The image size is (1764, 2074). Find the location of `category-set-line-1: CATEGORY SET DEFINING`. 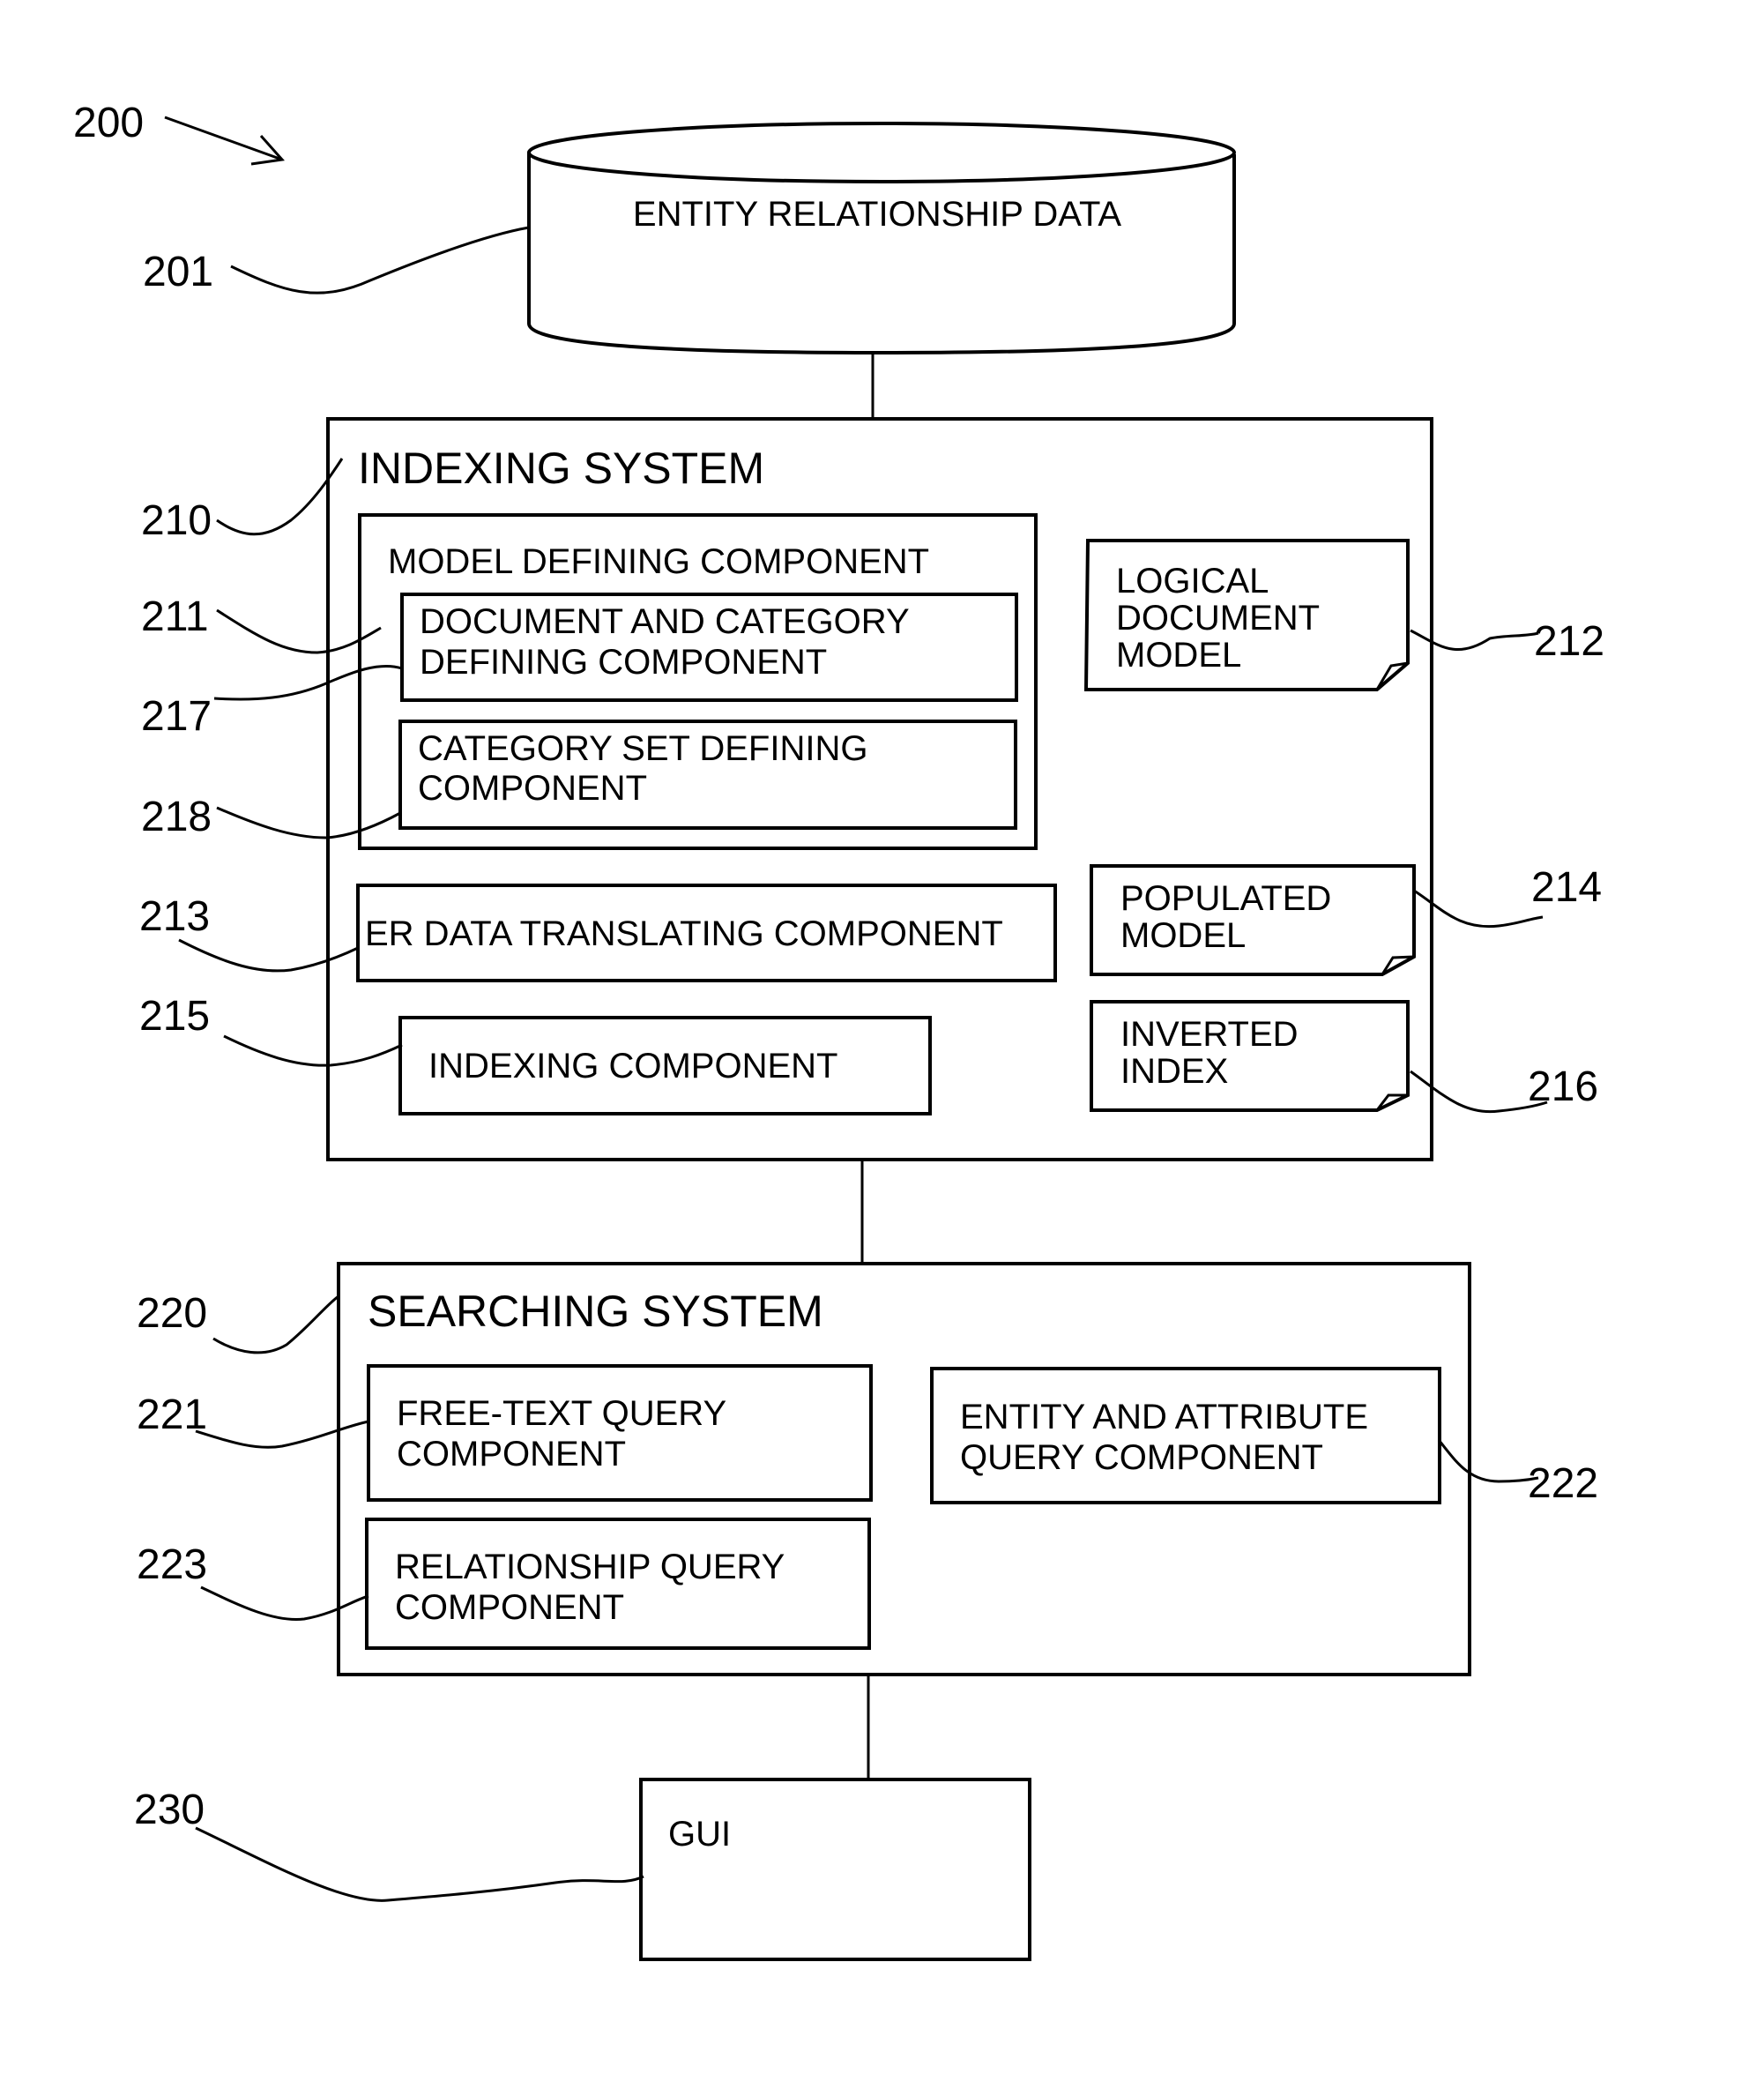

category-set-line-1: CATEGORY SET DEFINING is located at coordinates (642, 748).